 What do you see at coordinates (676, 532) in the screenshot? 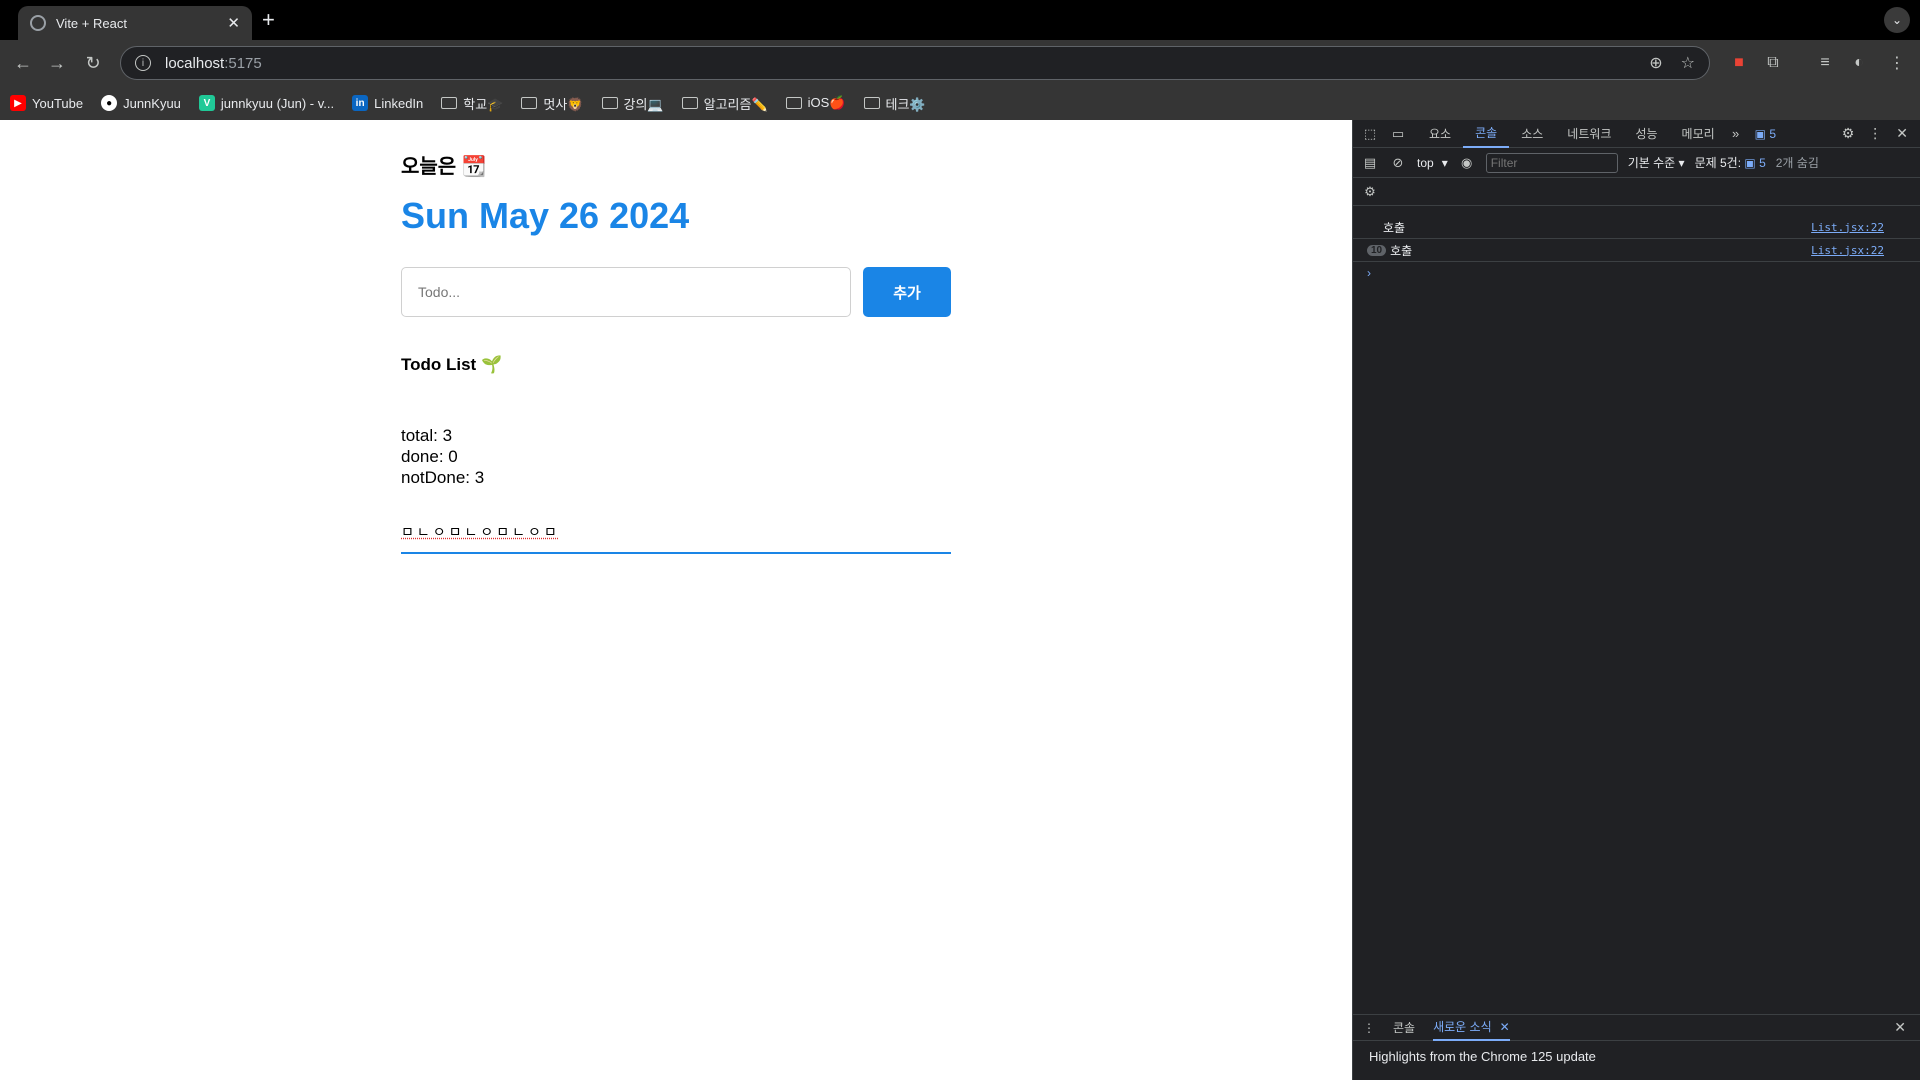
I see `search-input` at bounding box center [676, 532].